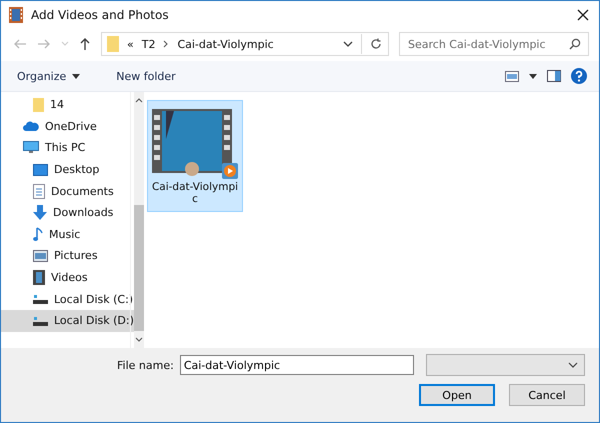 This screenshot has height=423, width=600. I want to click on sidebar-item: Music, so click(67, 235).